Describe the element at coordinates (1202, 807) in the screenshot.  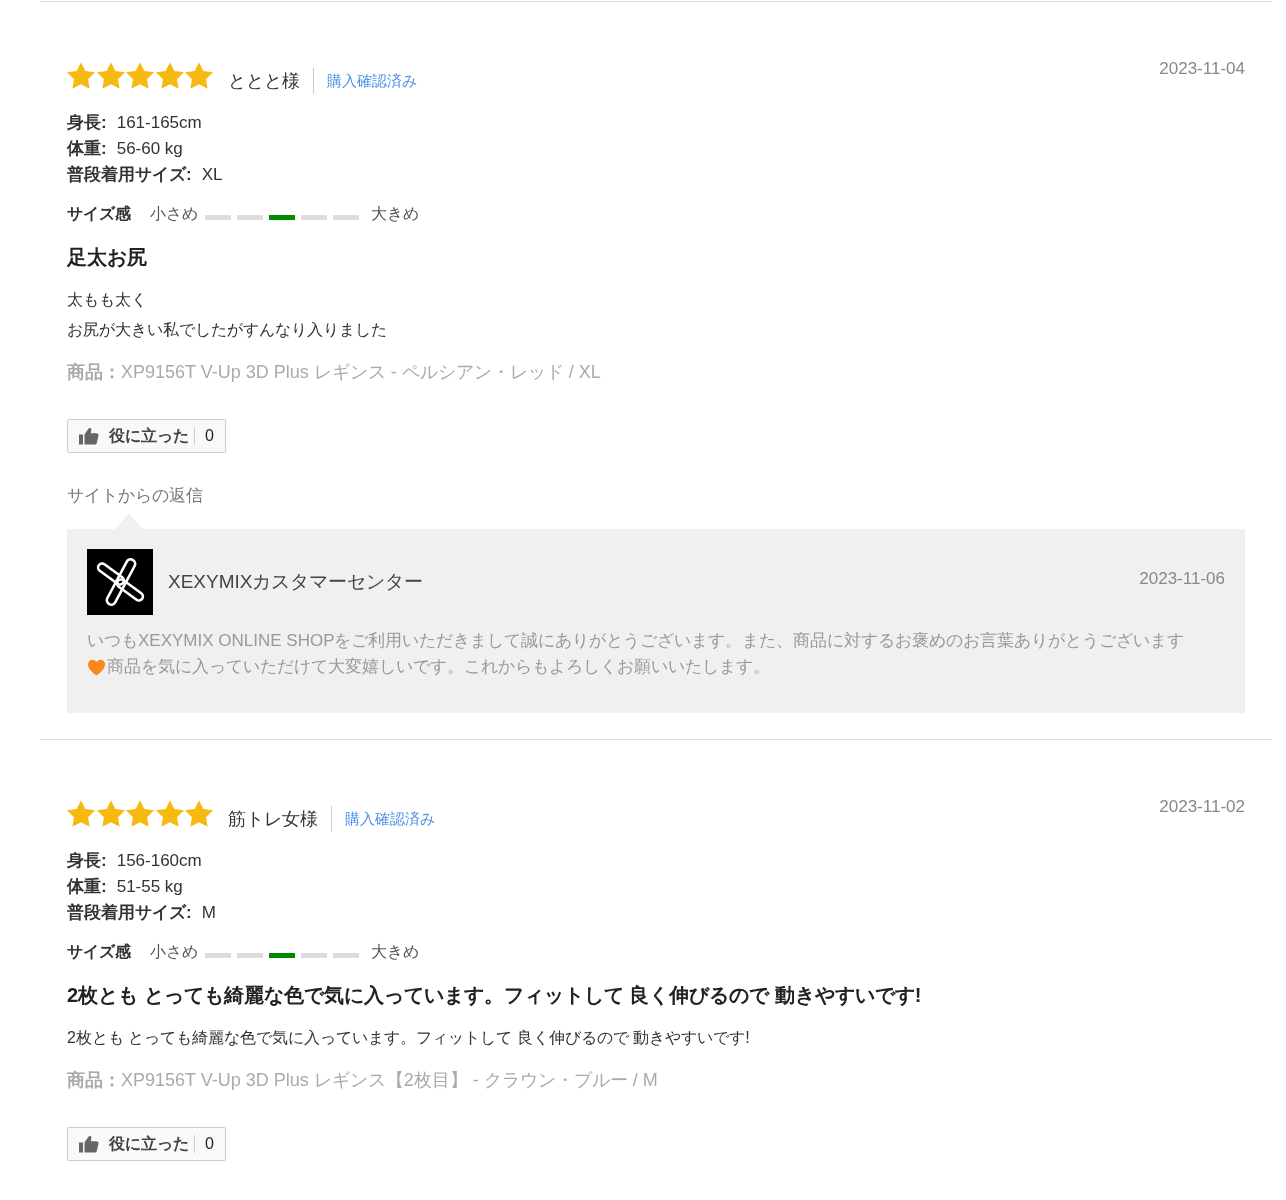
I see `review-date: 2023-11-02` at that location.